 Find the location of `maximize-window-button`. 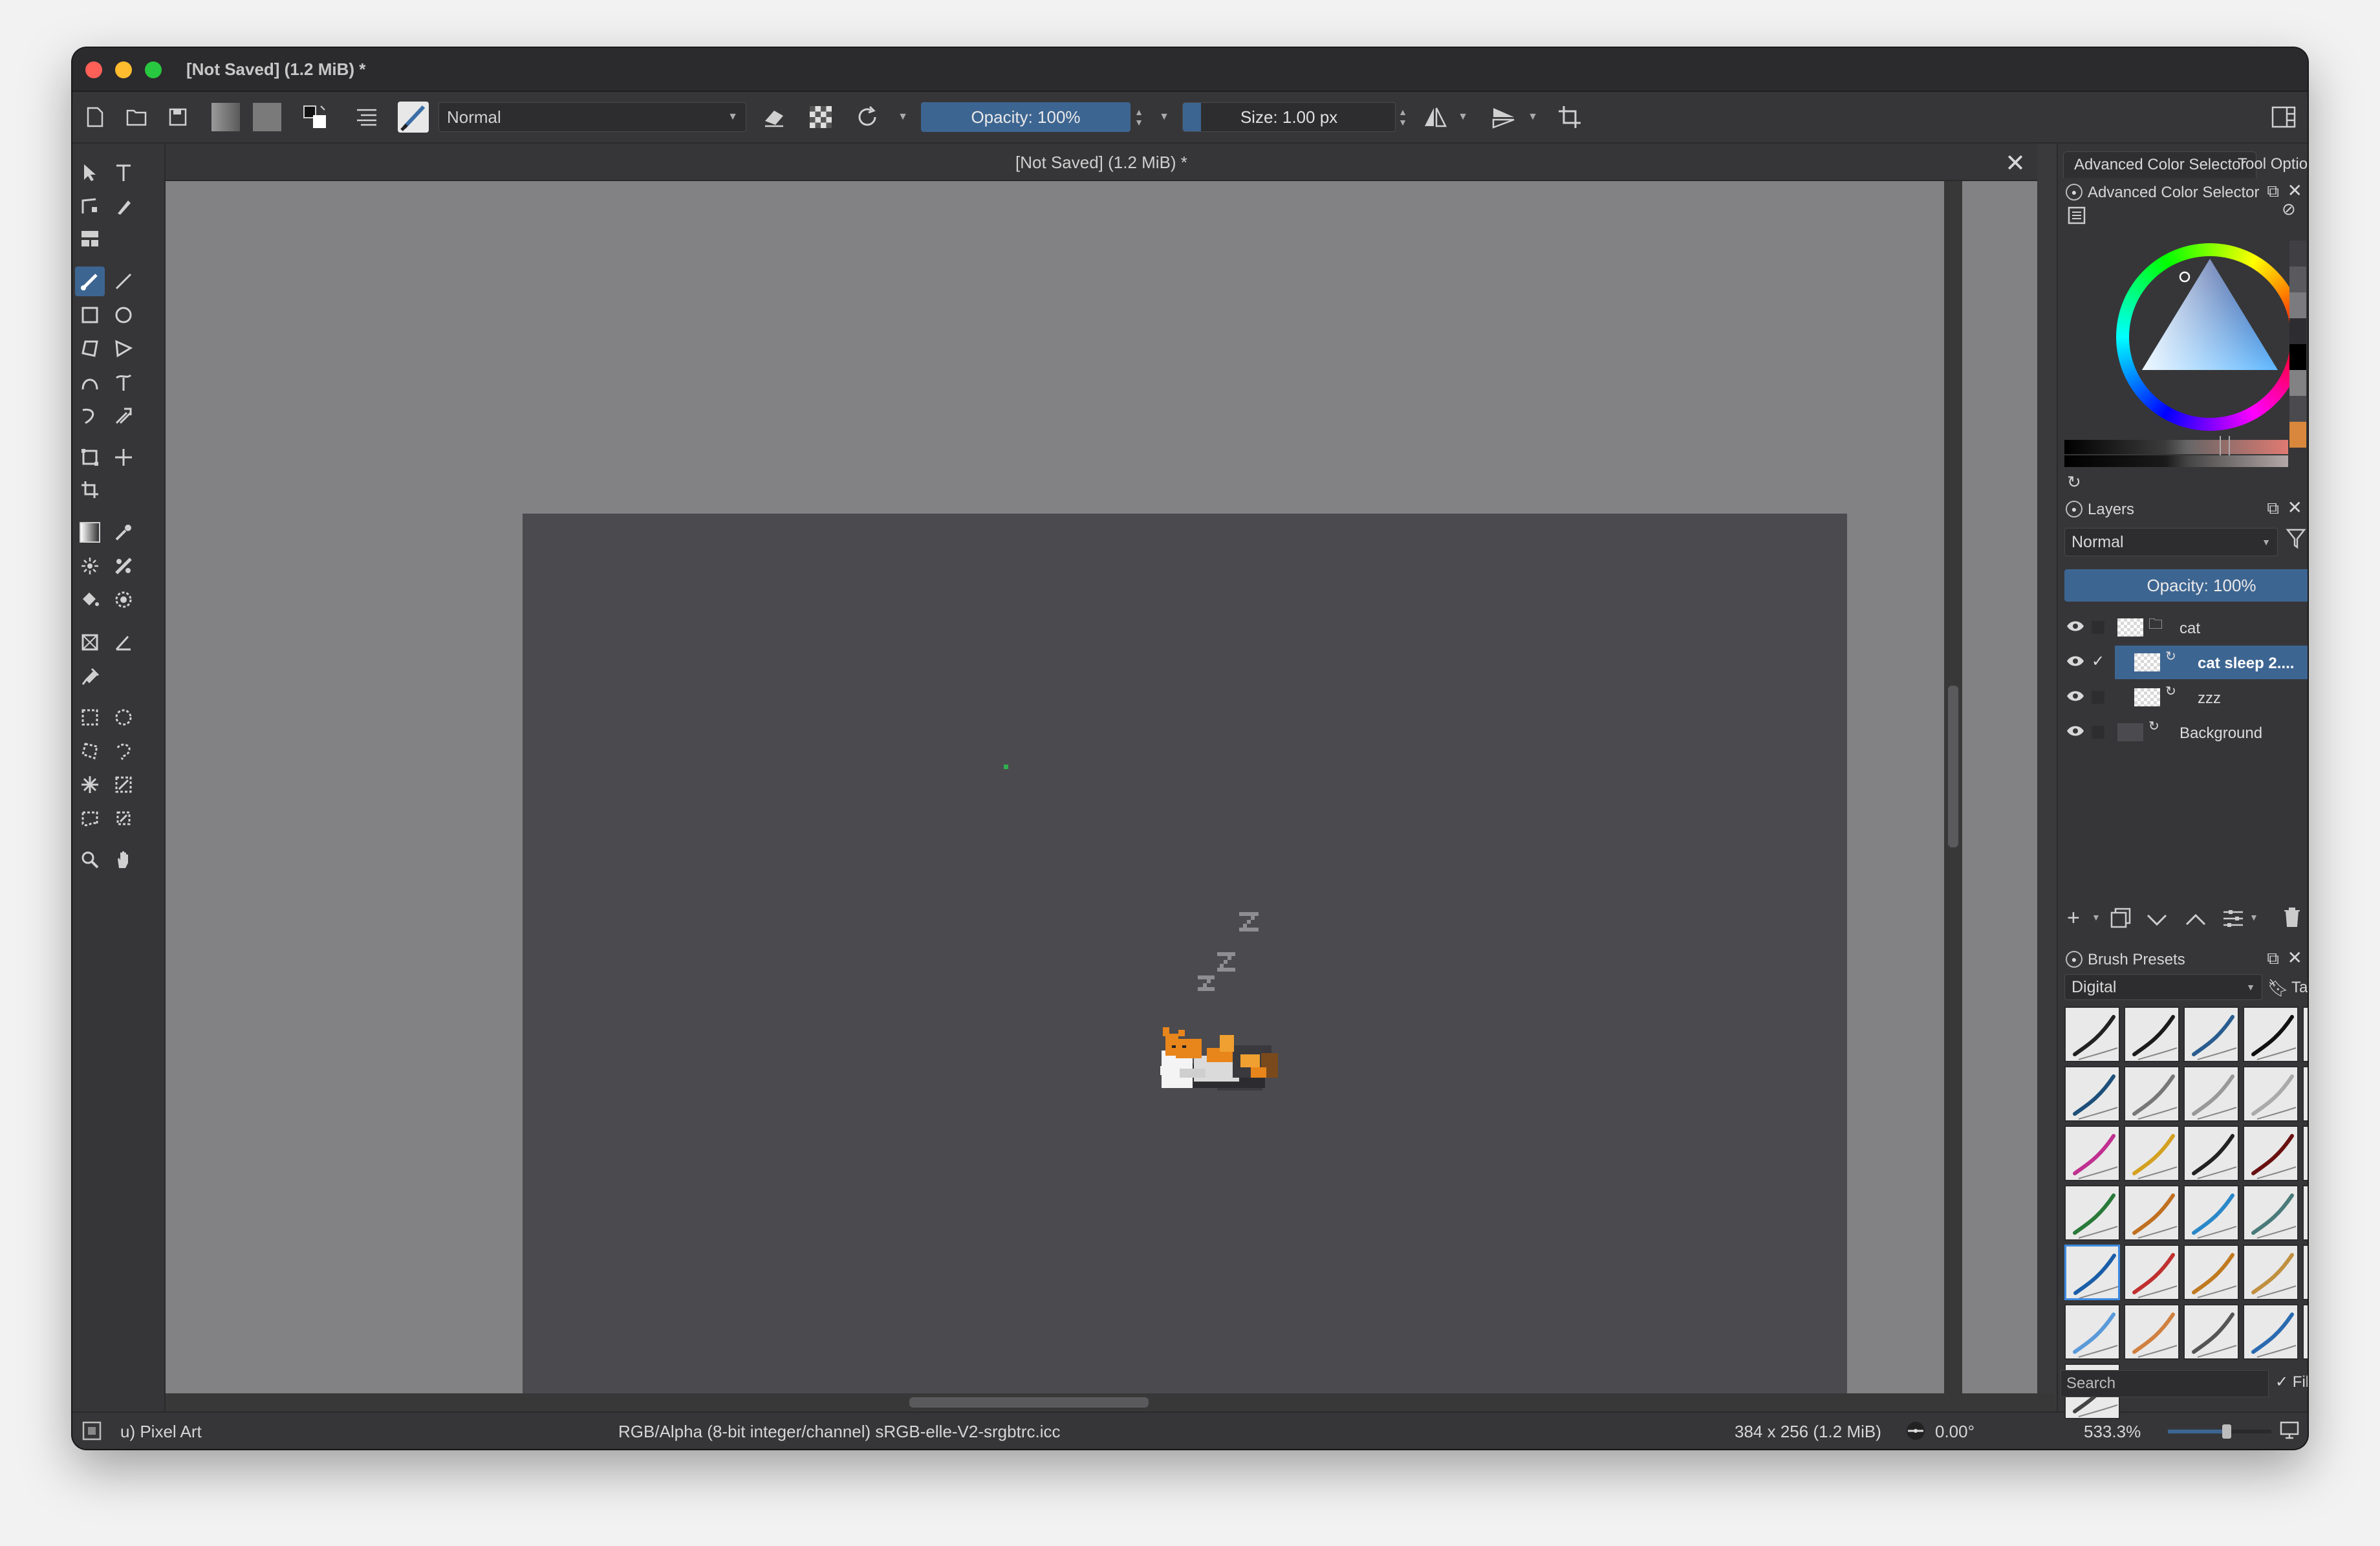

maximize-window-button is located at coordinates (153, 69).